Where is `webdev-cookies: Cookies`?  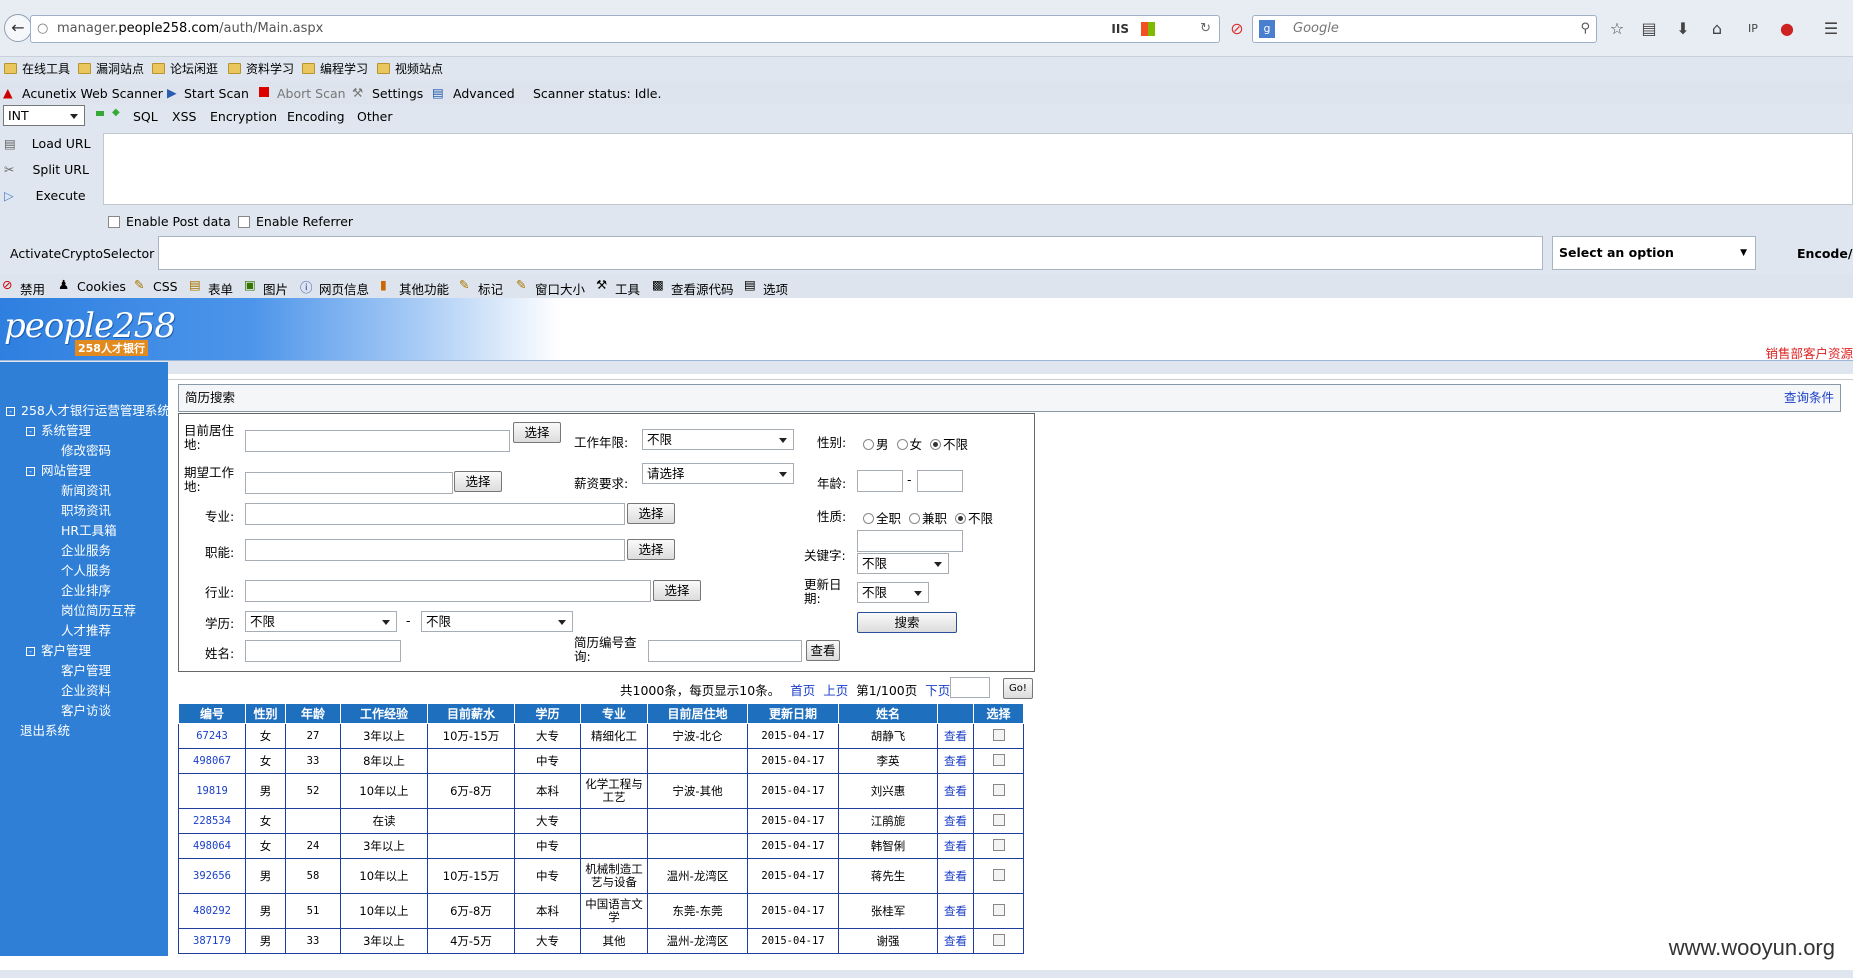
webdev-cookies: Cookies is located at coordinates (101, 286).